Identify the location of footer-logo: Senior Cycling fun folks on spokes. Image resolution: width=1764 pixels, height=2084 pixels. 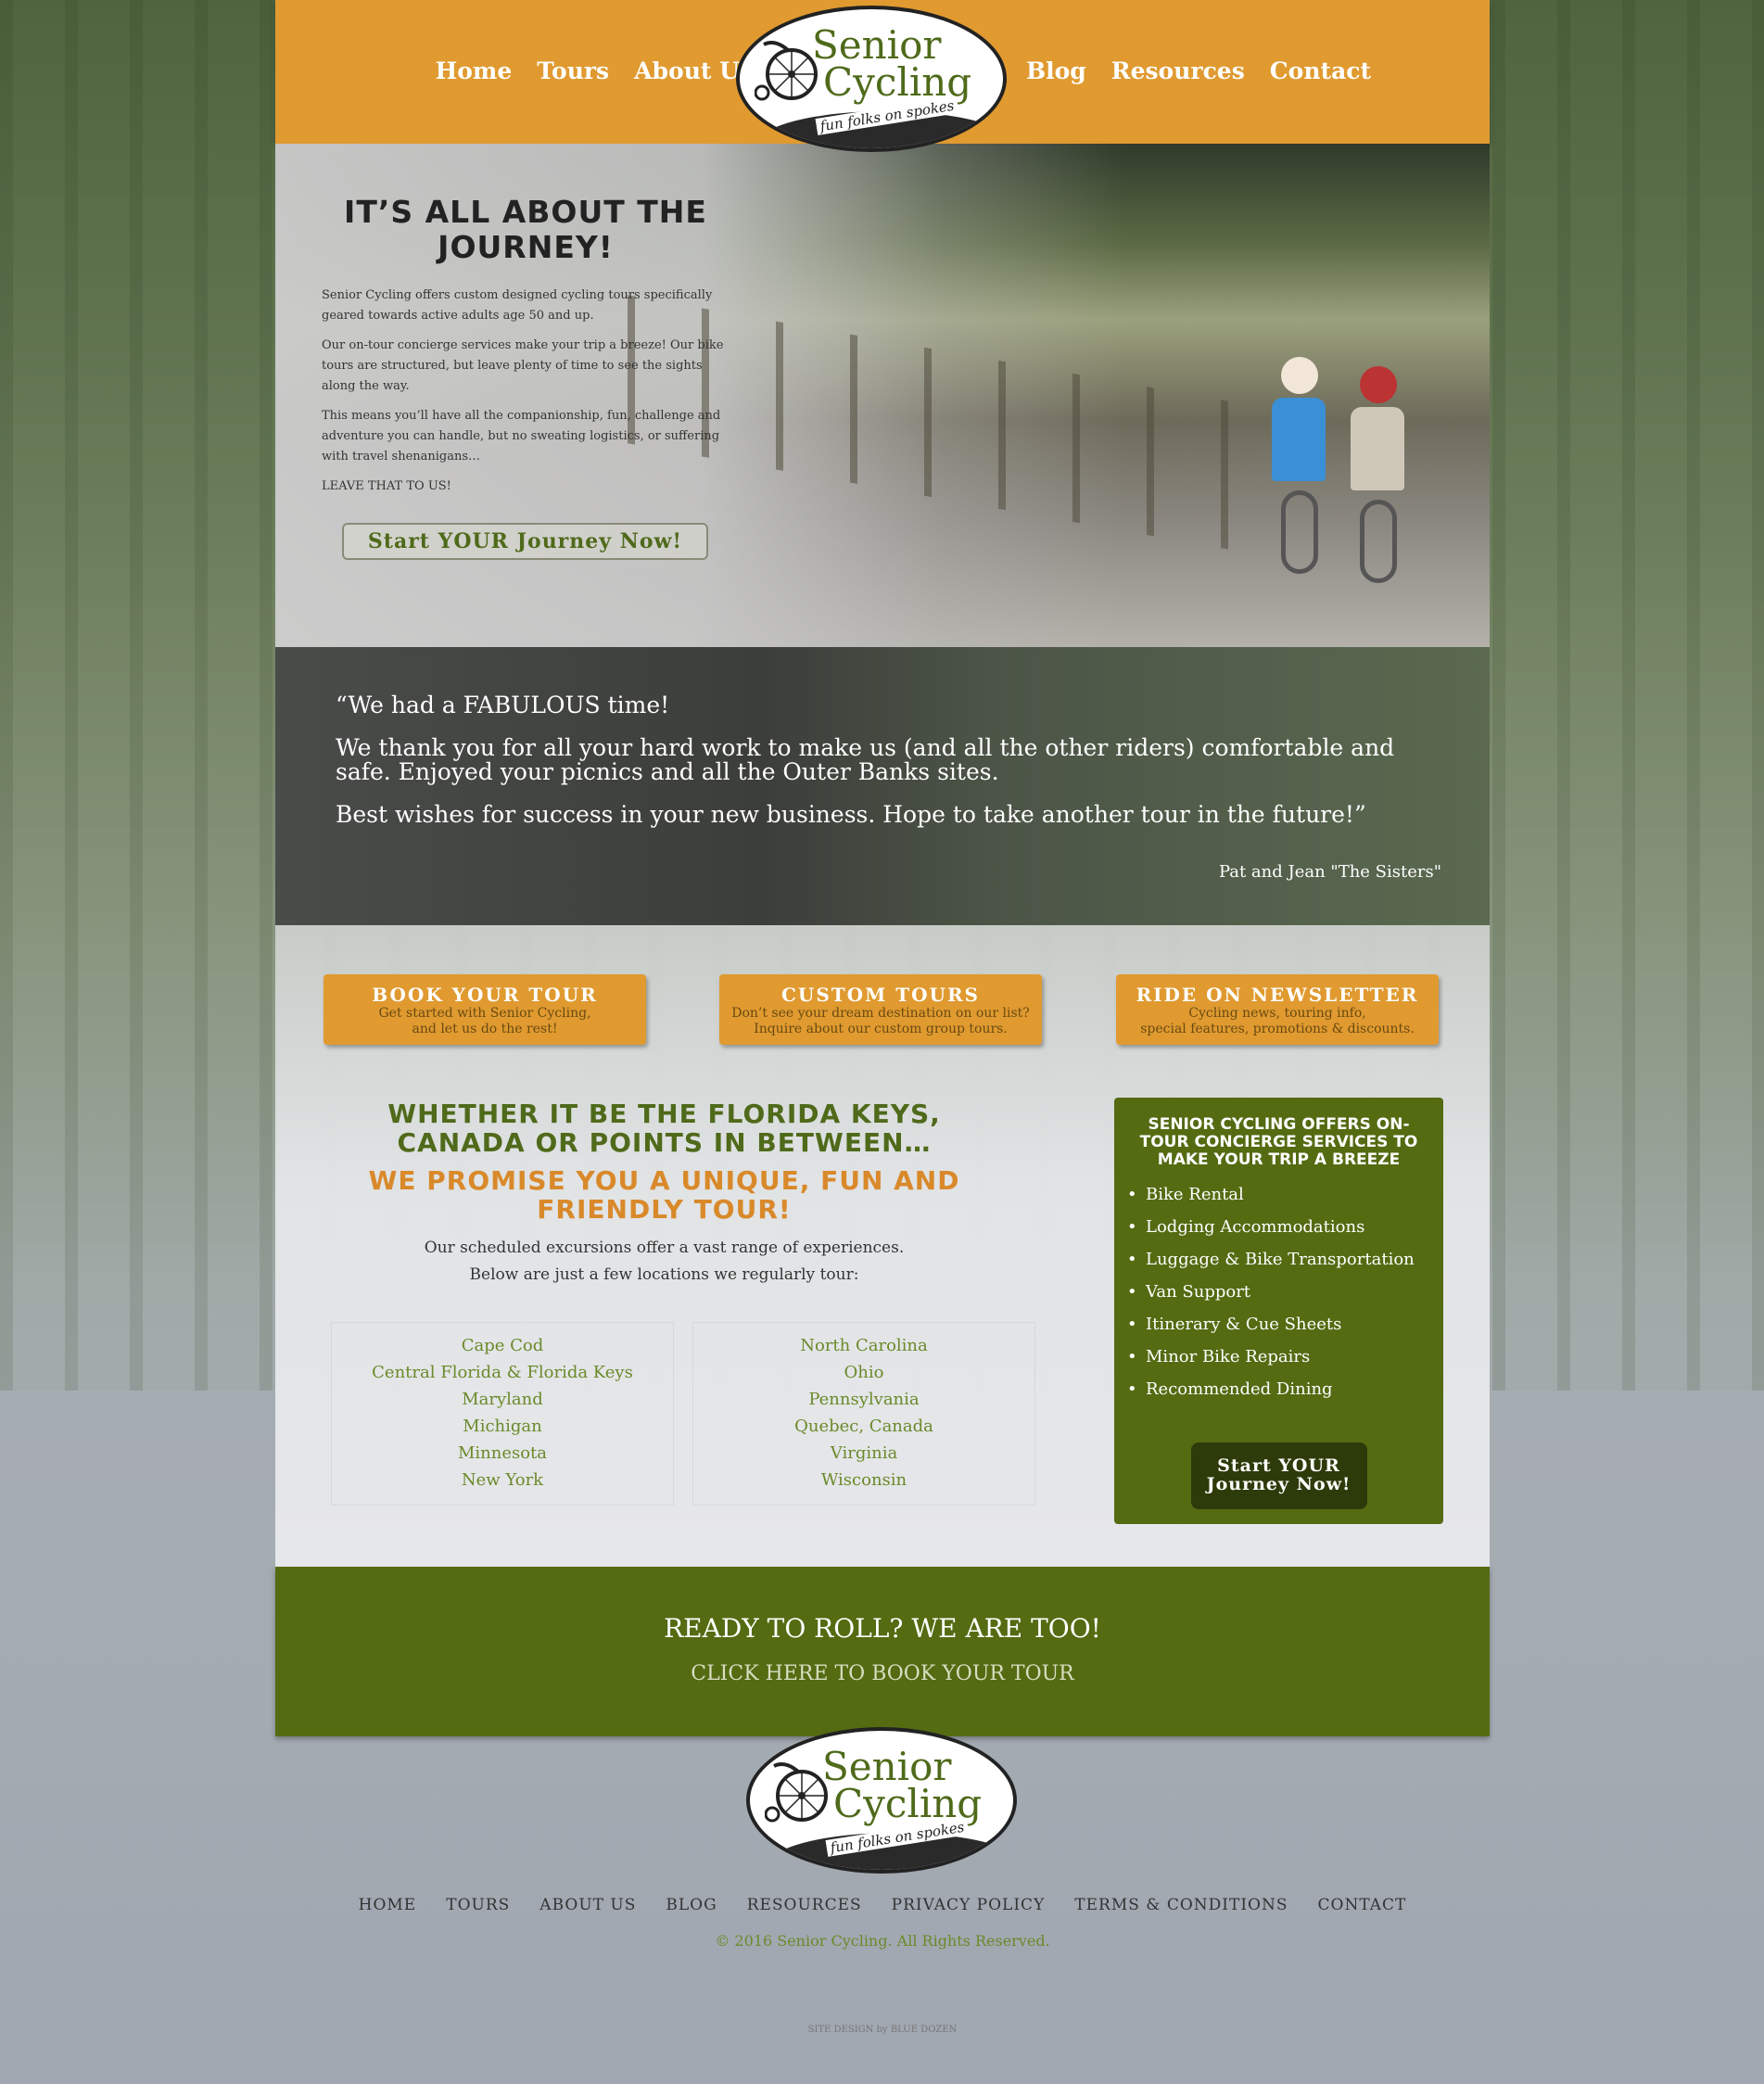
(881, 1800).